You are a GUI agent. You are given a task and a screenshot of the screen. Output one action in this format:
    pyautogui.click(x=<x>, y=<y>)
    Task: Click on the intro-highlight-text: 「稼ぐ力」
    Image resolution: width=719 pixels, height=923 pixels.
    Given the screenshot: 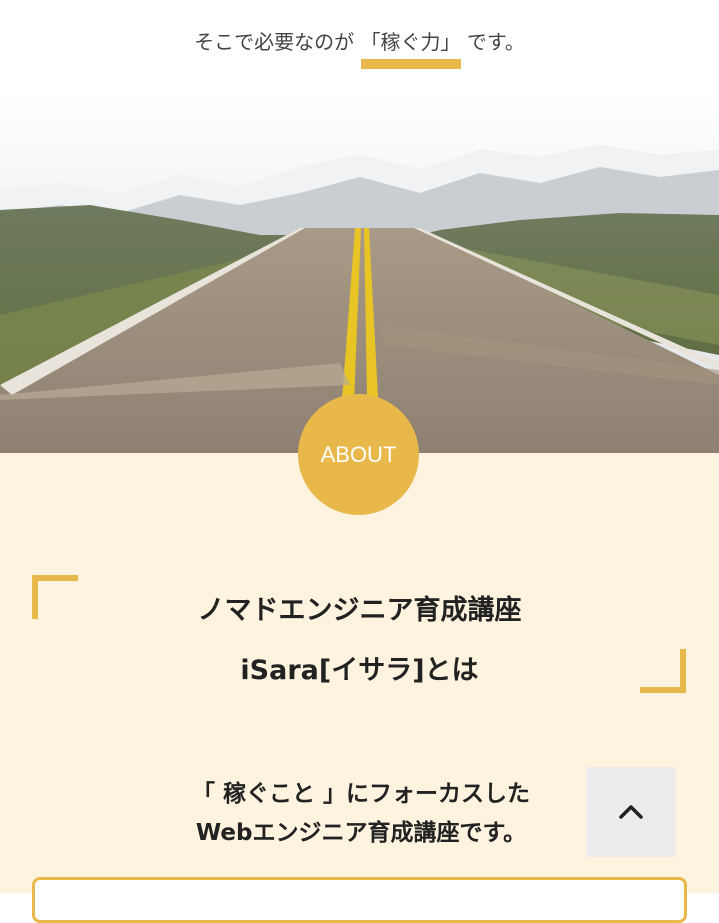 What is the action you would take?
    pyautogui.click(x=410, y=42)
    